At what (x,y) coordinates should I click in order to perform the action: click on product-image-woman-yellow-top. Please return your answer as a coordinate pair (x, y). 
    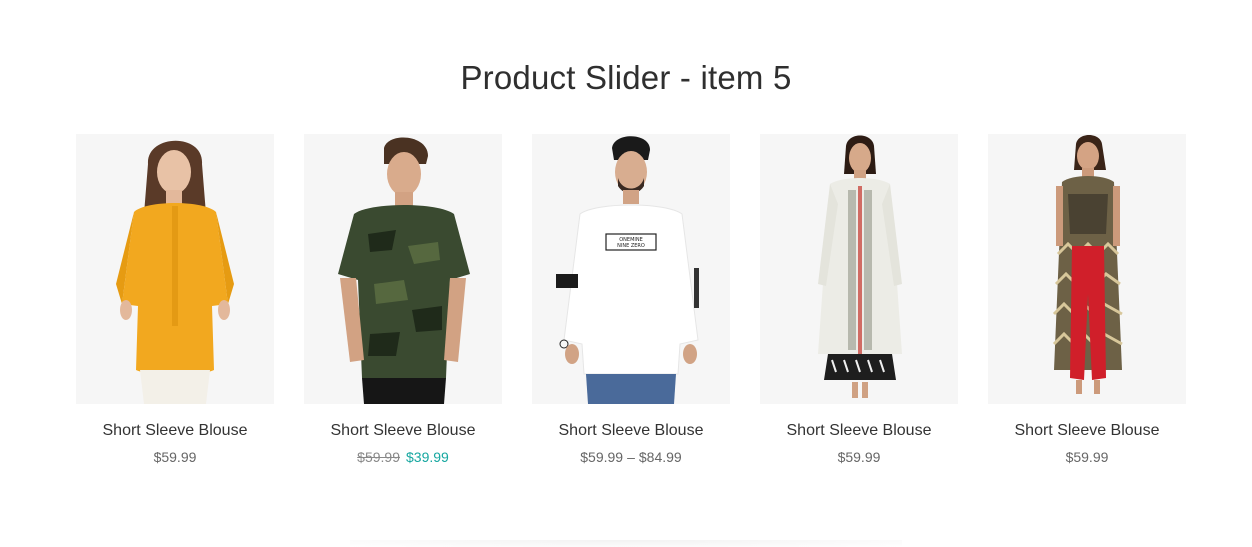
    Looking at the image, I should click on (175, 269).